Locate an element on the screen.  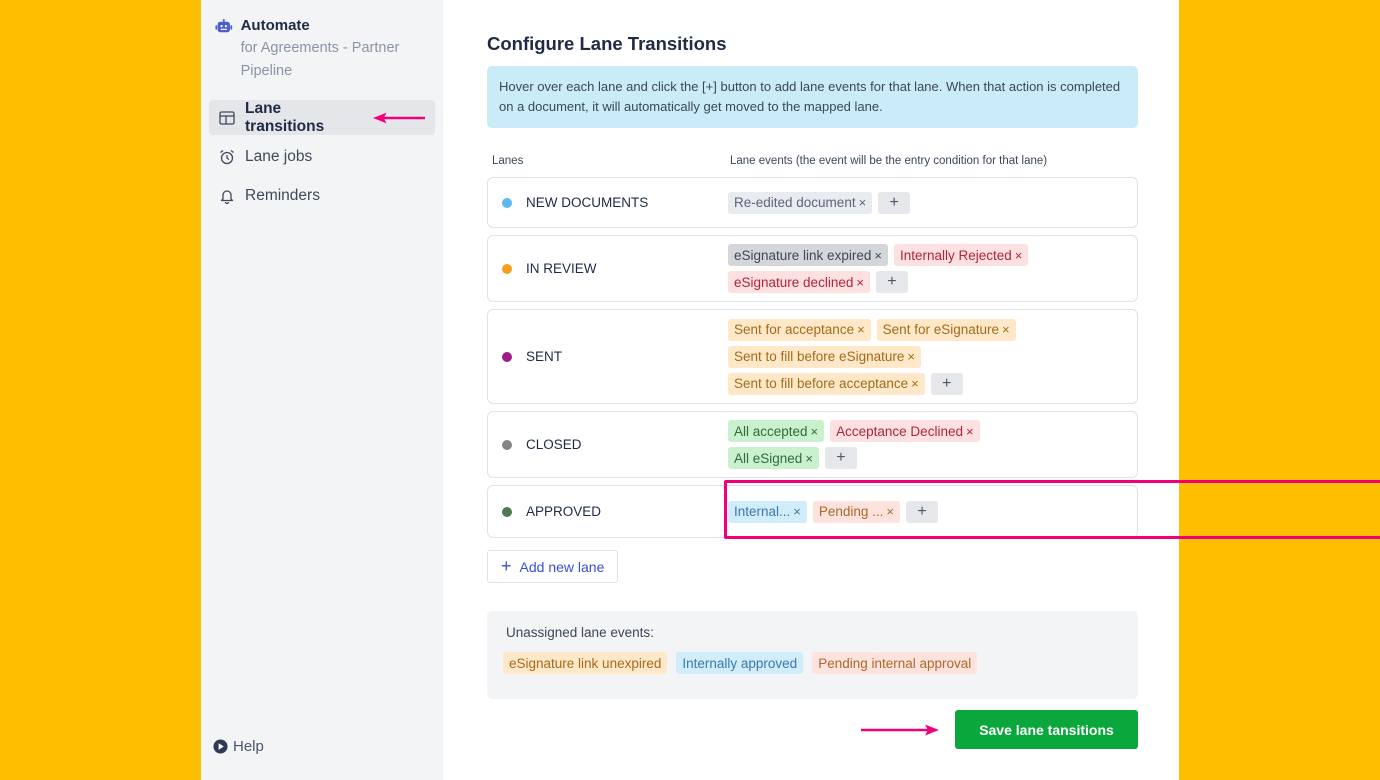
sidebar-item-label: Lane jobs is located at coordinates (279, 156).